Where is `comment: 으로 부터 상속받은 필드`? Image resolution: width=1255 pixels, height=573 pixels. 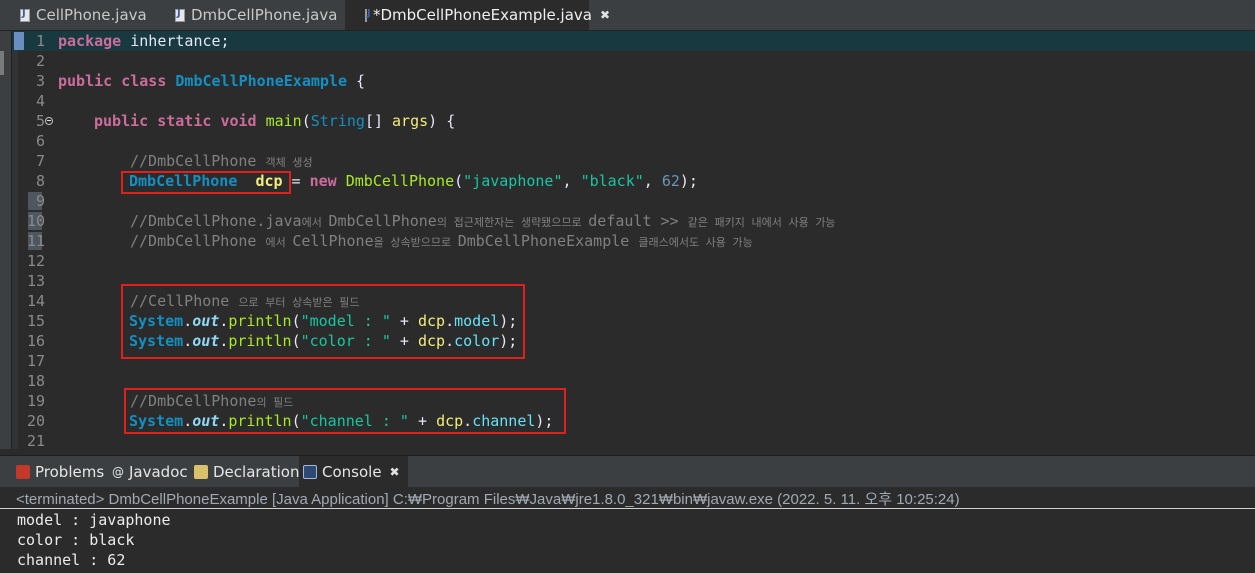 comment: 으로 부터 상속받은 필드 is located at coordinates (299, 302).